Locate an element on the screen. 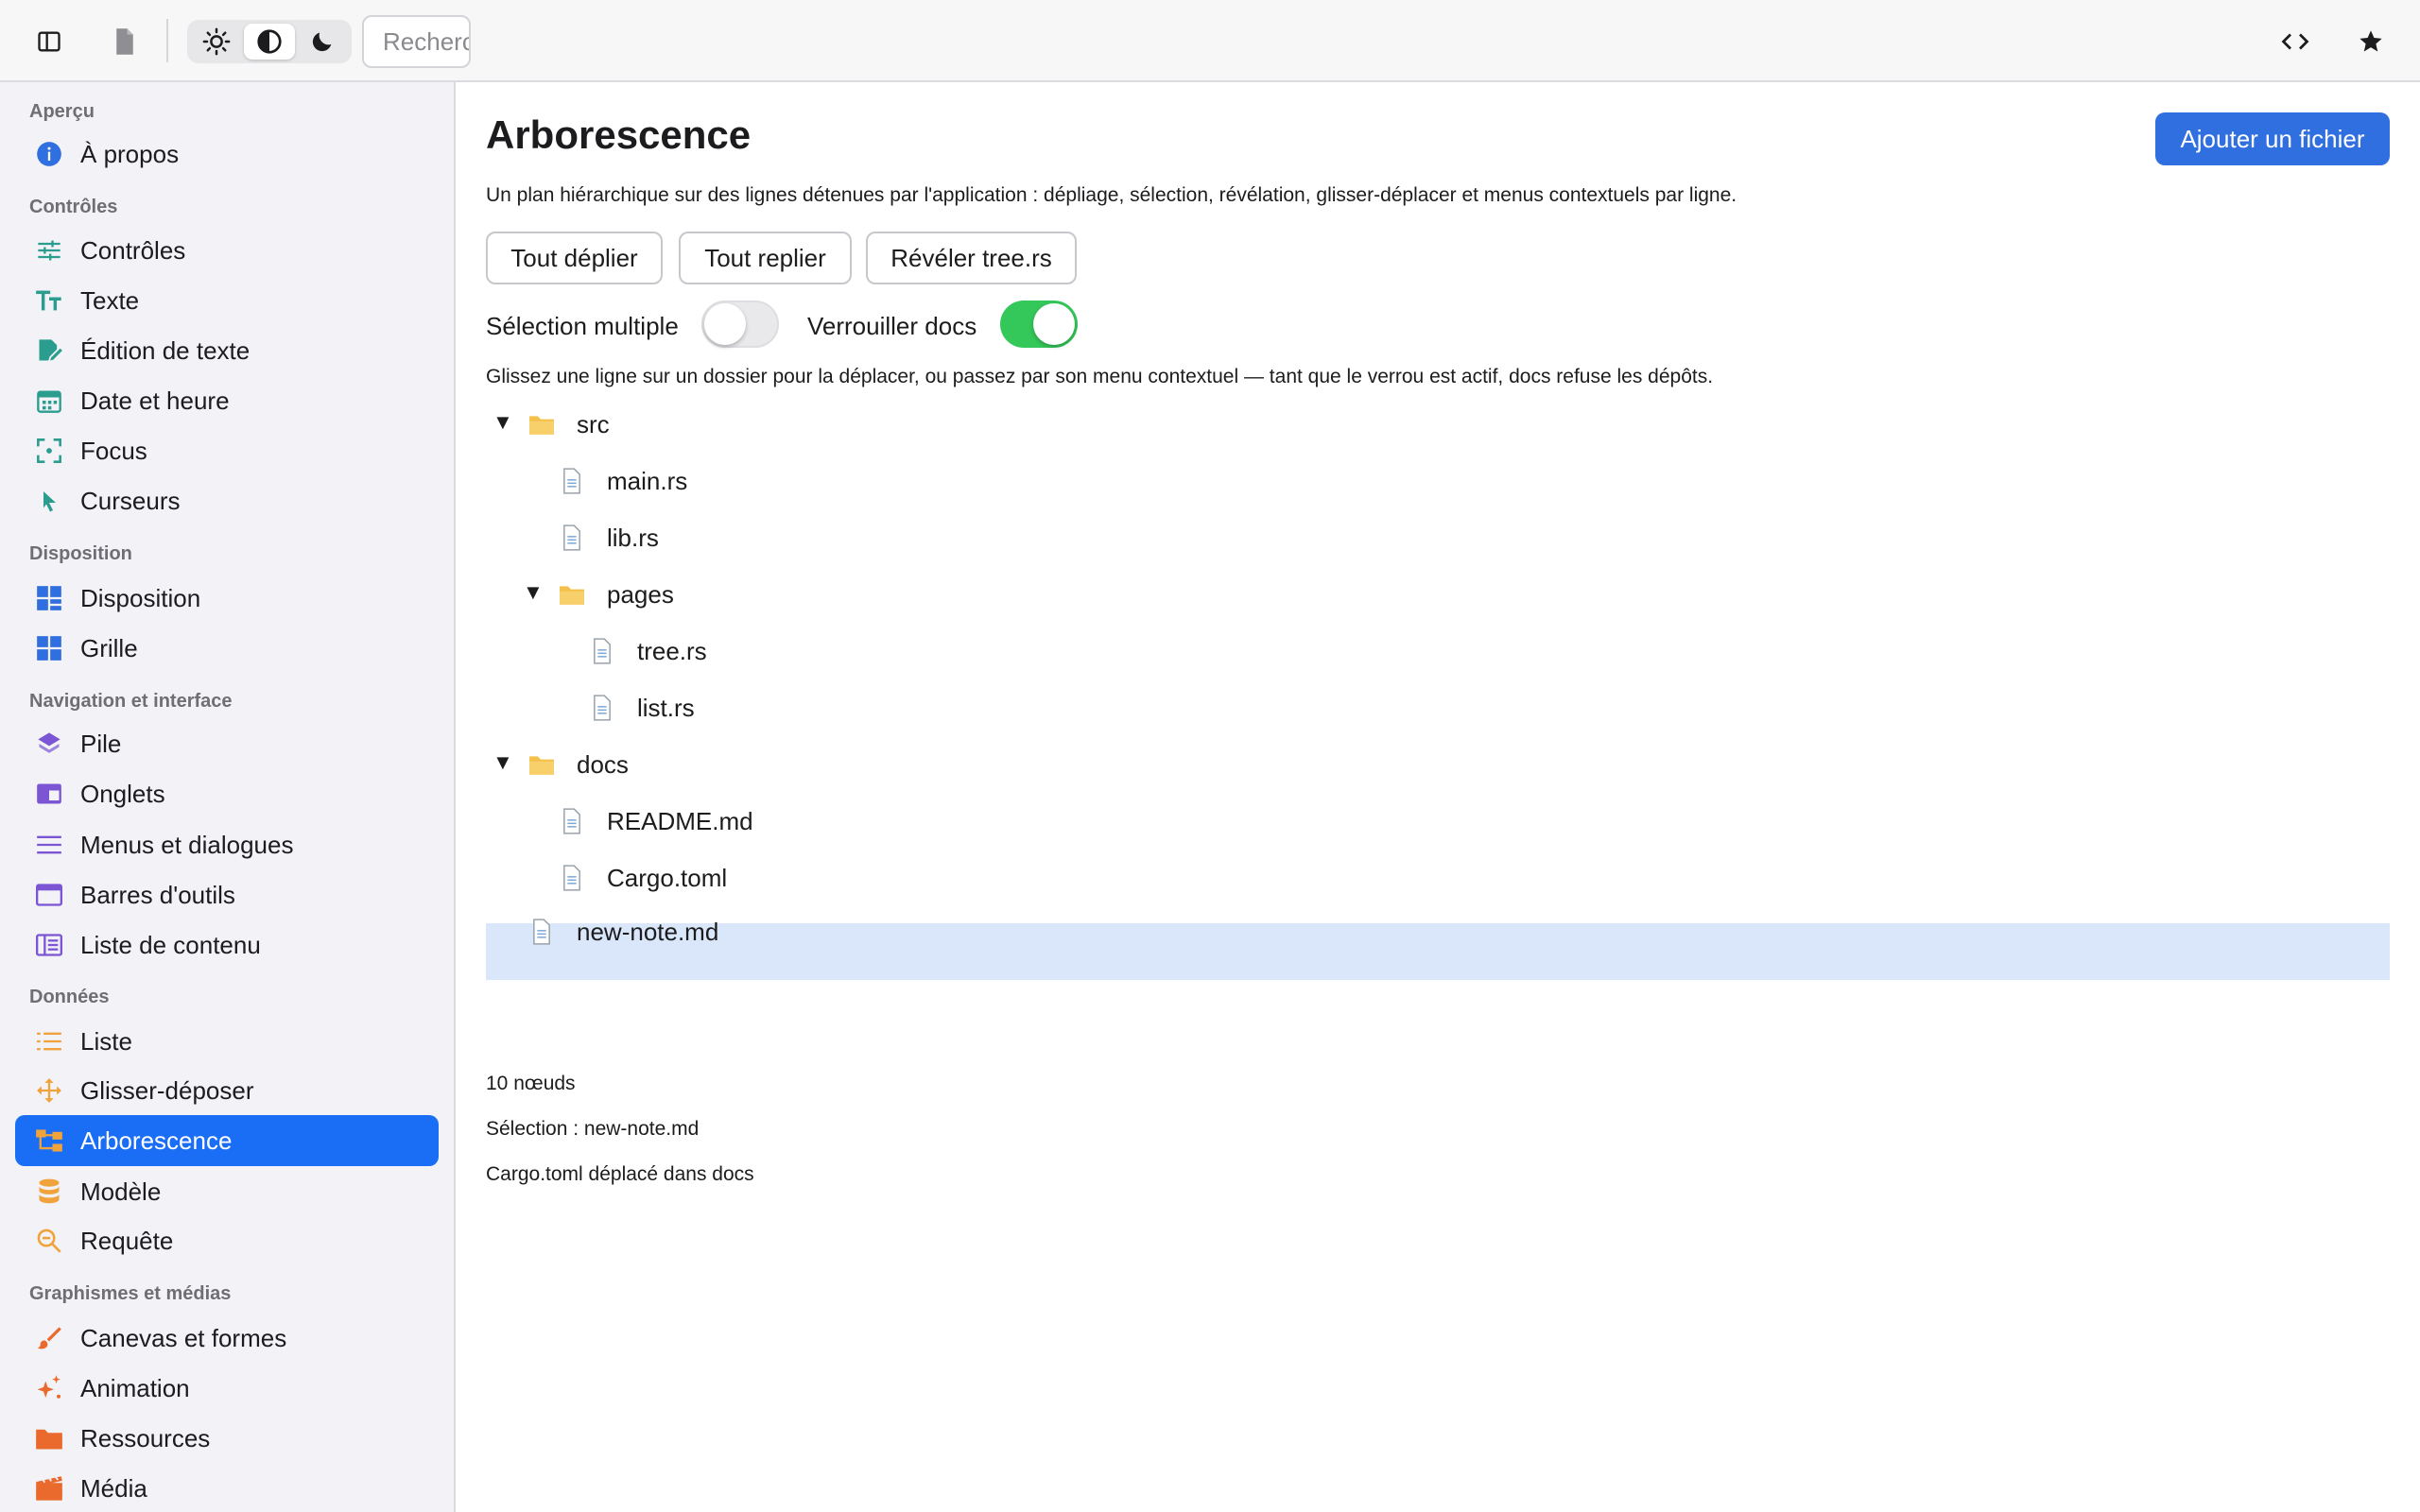  moon-icon is located at coordinates (322, 42).